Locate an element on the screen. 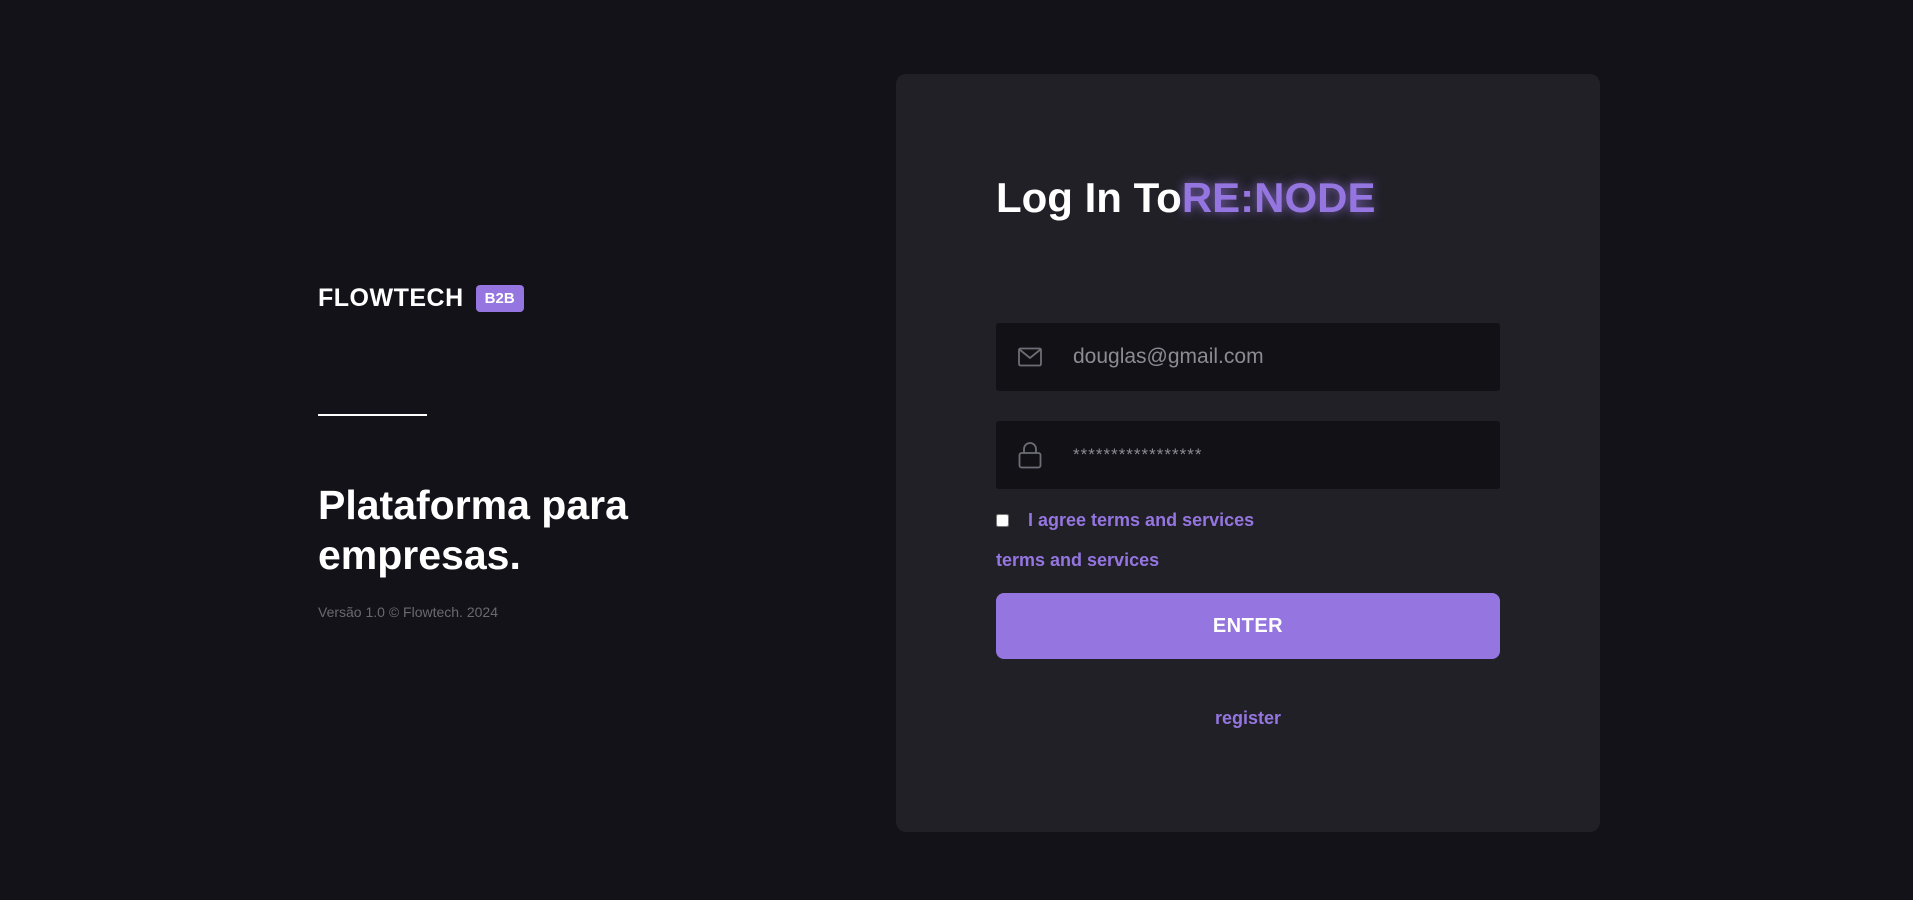  enter-button: ENTER is located at coordinates (1248, 626).